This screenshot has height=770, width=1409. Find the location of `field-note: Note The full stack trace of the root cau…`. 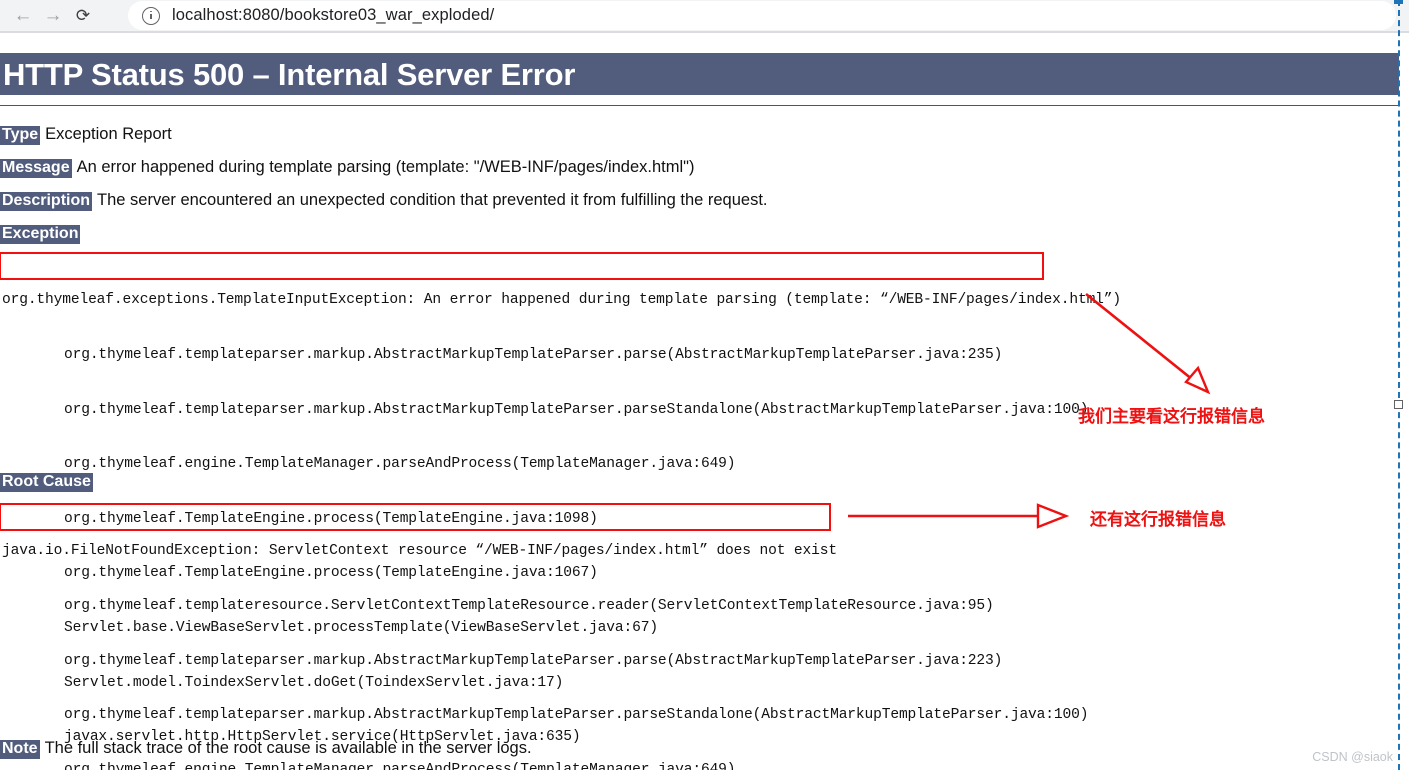

field-note: Note The full stack trace of the root cau… is located at coordinates (266, 749).